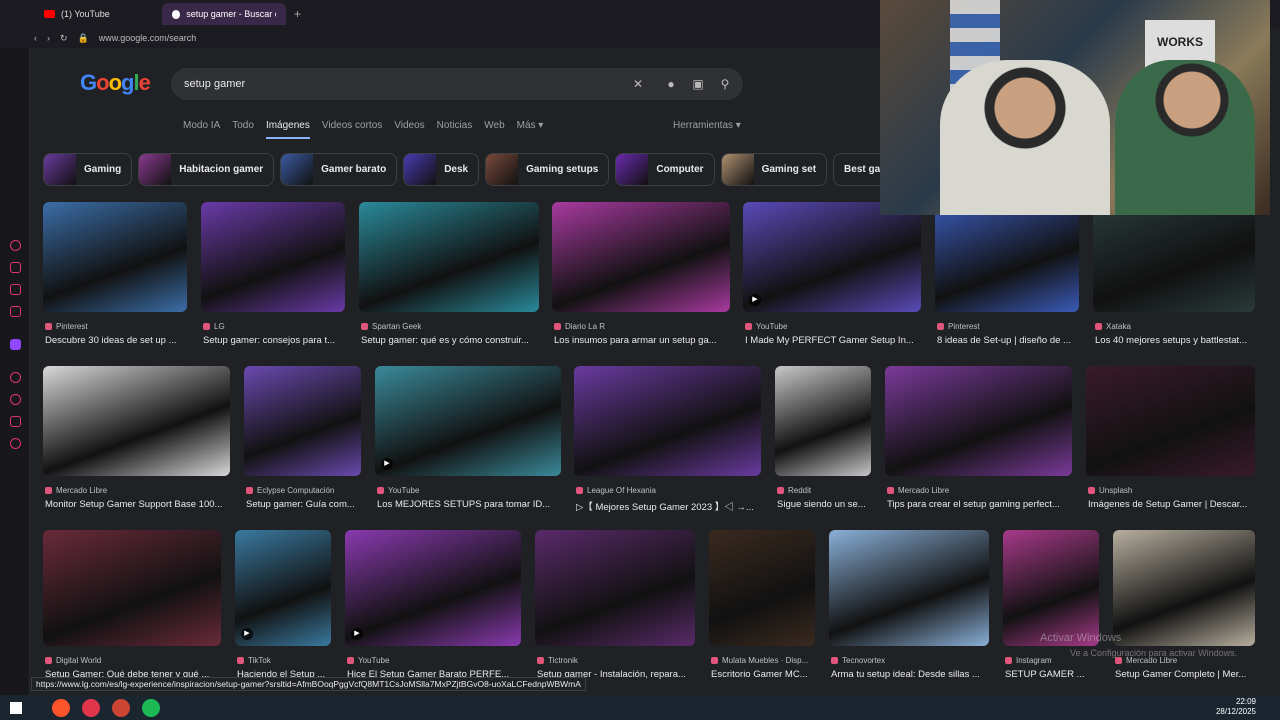  I want to click on tab-youtube: (1) YouTube, so click(96, 14).